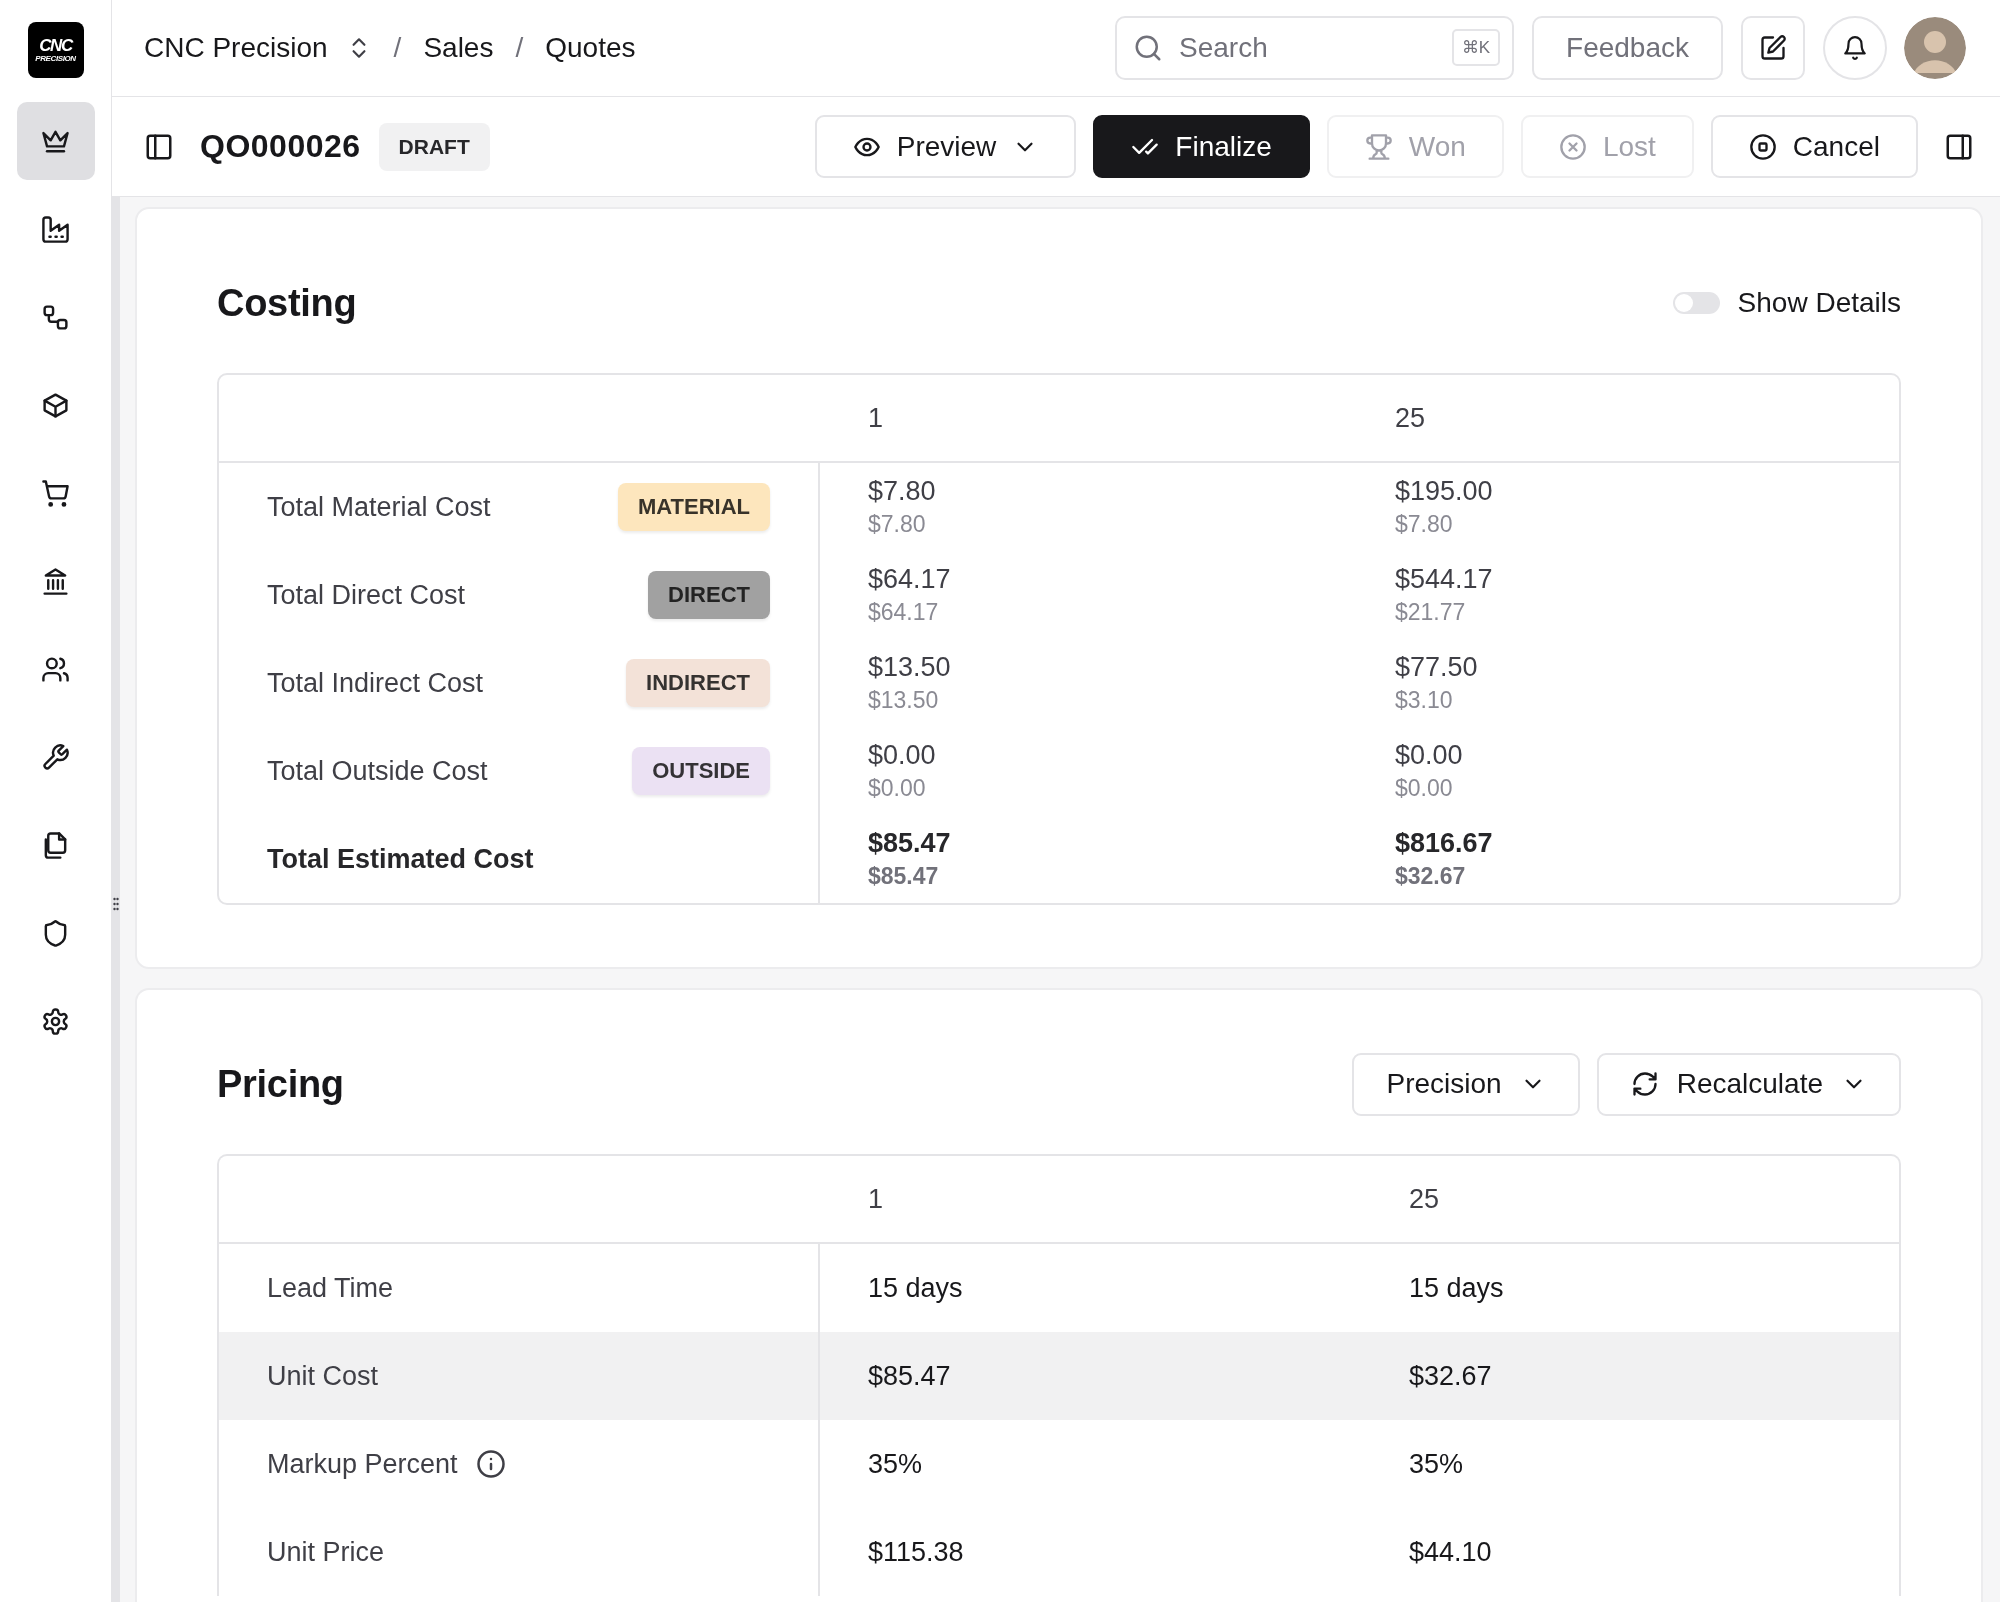 This screenshot has height=1602, width=2000. I want to click on category-tag: INDIRECT, so click(698, 683).